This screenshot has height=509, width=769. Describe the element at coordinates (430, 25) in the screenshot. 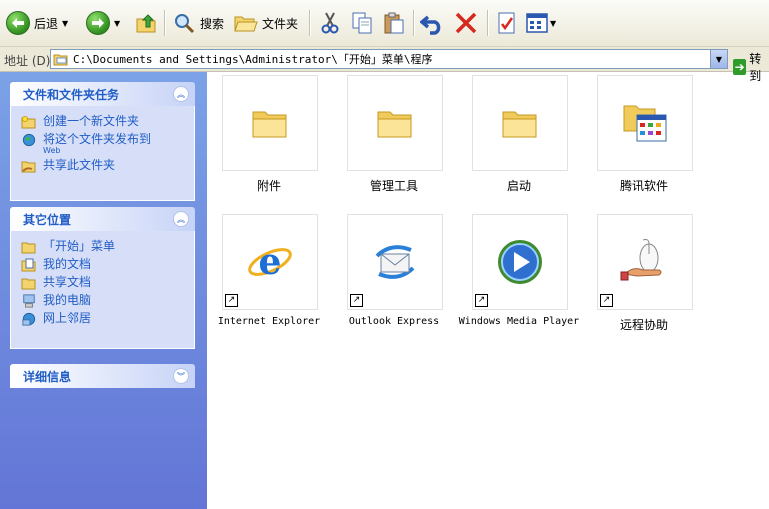

I see `undo-icon` at that location.